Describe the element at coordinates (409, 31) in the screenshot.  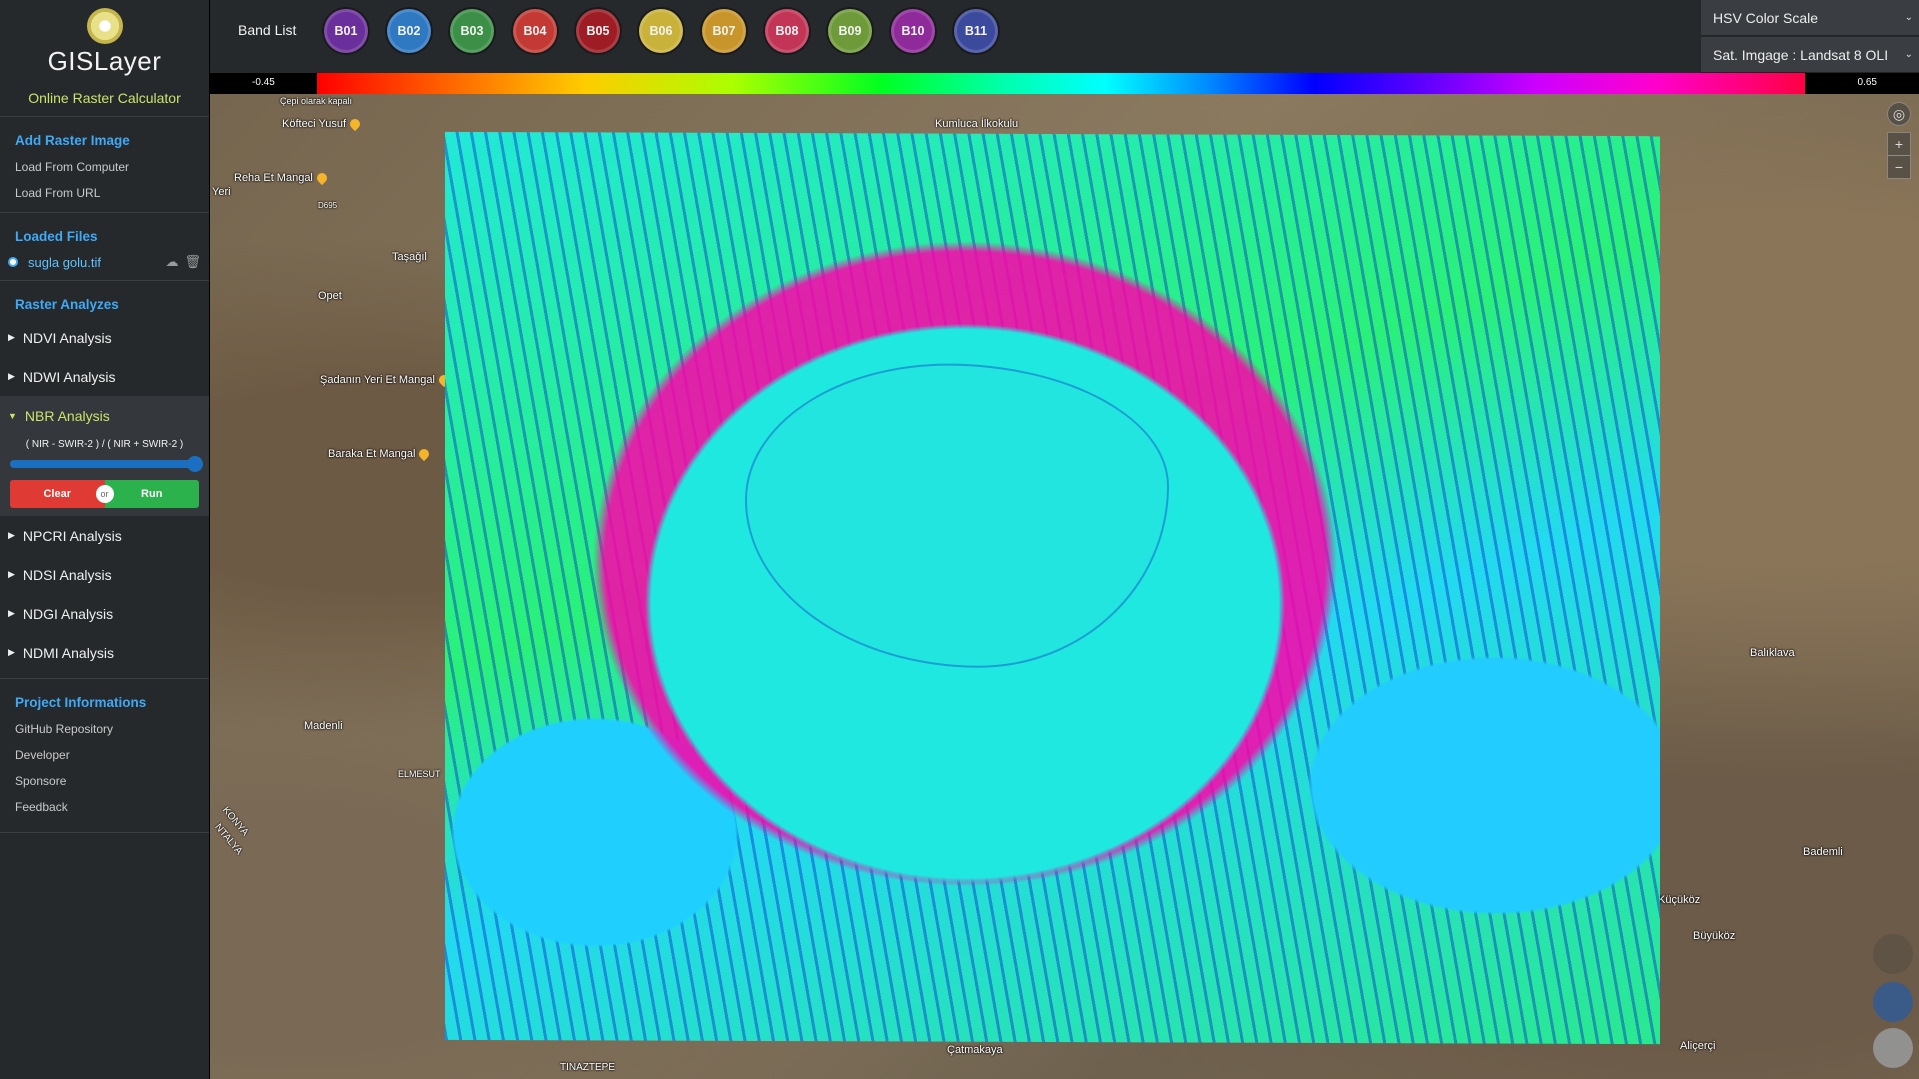
I see `band-button-b02: B02` at that location.